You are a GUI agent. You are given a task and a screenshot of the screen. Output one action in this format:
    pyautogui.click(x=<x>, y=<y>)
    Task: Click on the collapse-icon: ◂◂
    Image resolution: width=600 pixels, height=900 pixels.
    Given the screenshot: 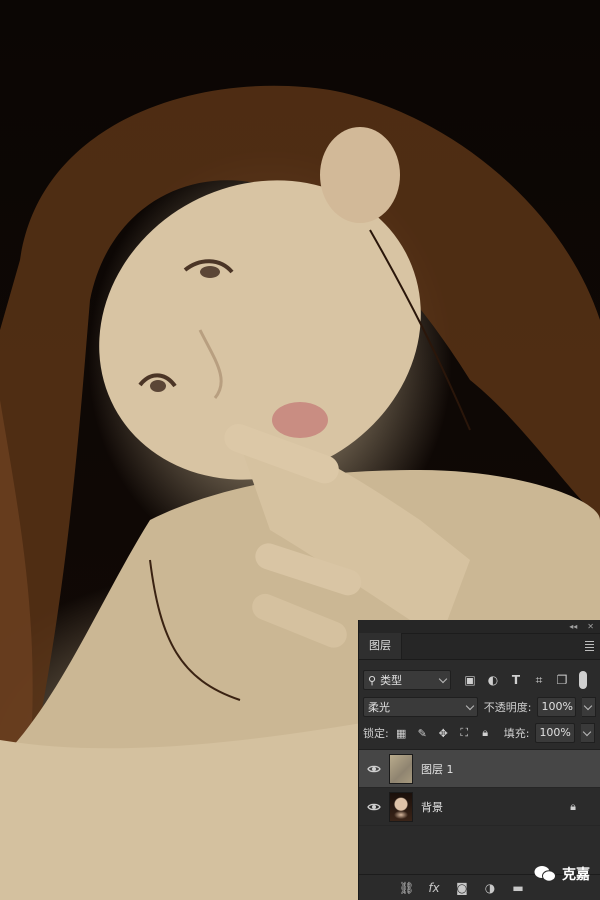 What is the action you would take?
    pyautogui.click(x=573, y=626)
    